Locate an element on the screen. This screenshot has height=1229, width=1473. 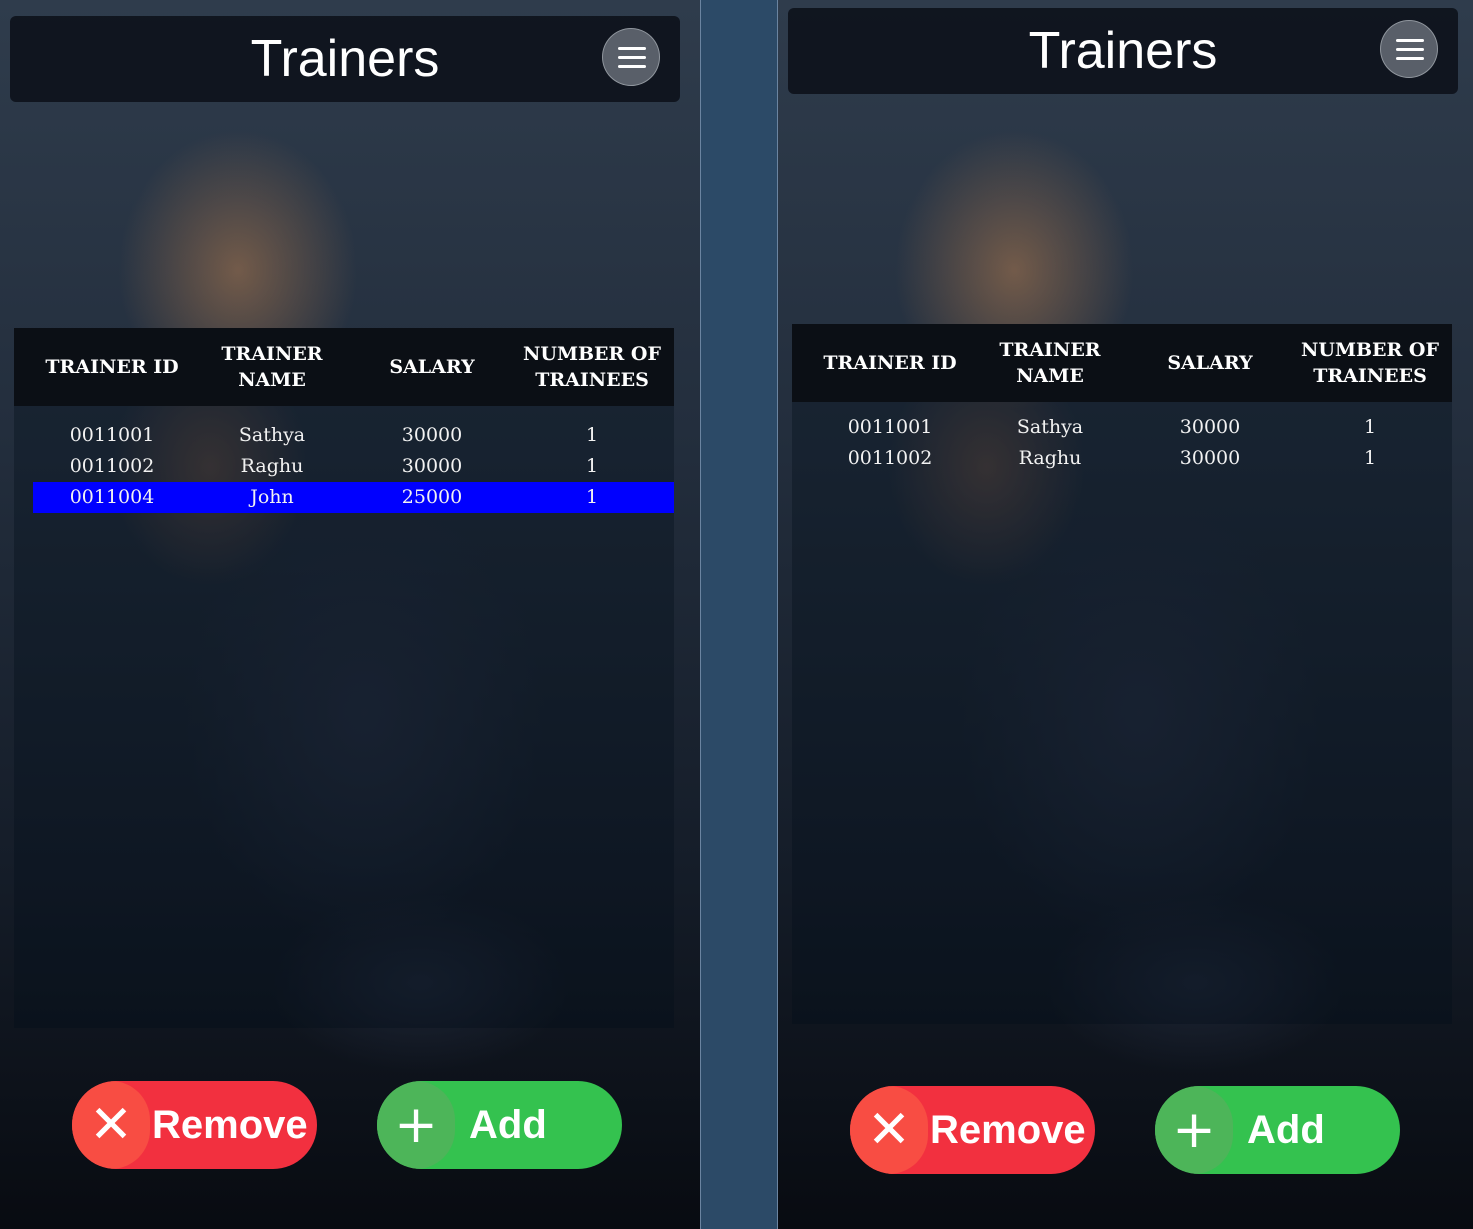
cell-trainer-id: 0011004 is located at coordinates (112, 497).